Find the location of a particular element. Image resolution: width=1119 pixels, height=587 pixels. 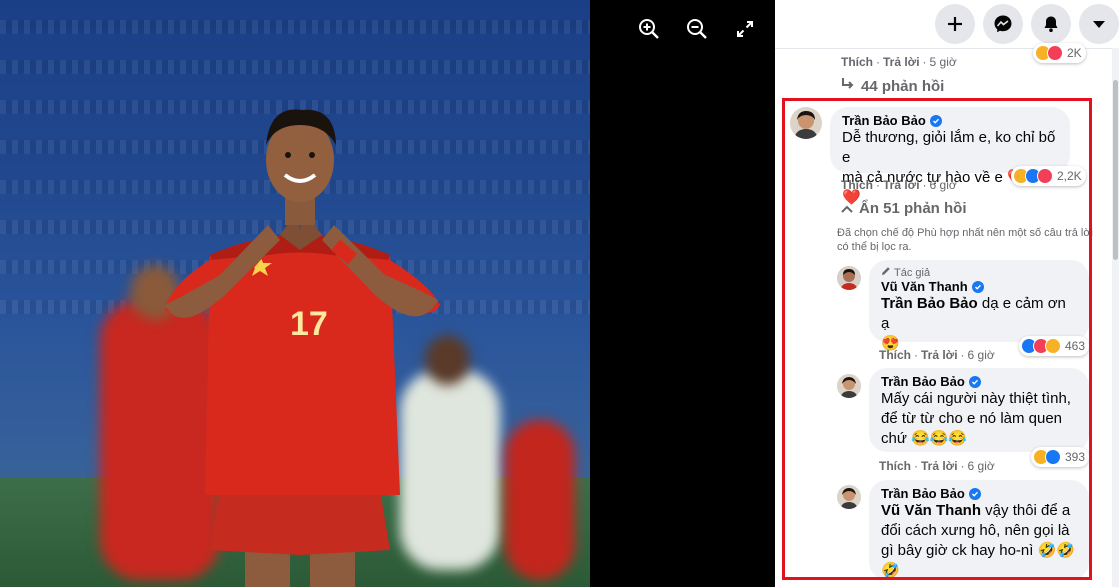

plus-icon is located at coordinates (955, 24).